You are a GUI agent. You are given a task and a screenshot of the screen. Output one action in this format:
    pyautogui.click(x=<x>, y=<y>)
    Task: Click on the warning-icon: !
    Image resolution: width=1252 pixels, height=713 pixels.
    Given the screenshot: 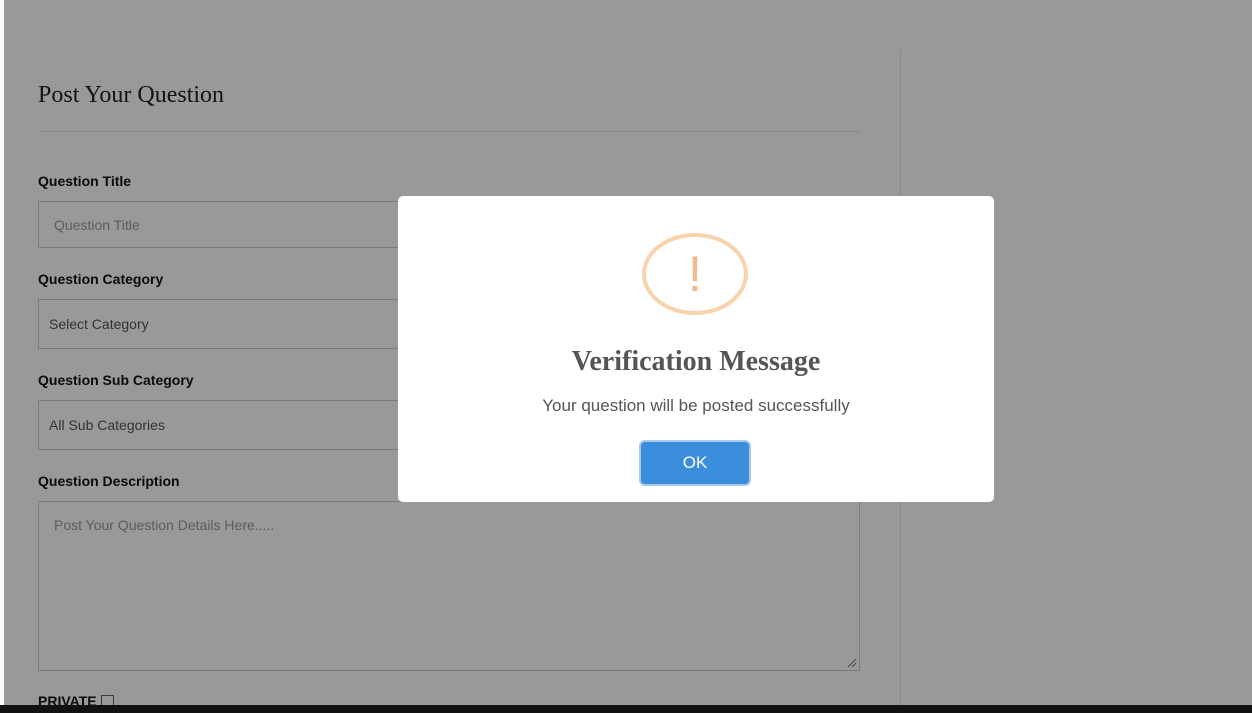 What is the action you would take?
    pyautogui.click(x=695, y=274)
    